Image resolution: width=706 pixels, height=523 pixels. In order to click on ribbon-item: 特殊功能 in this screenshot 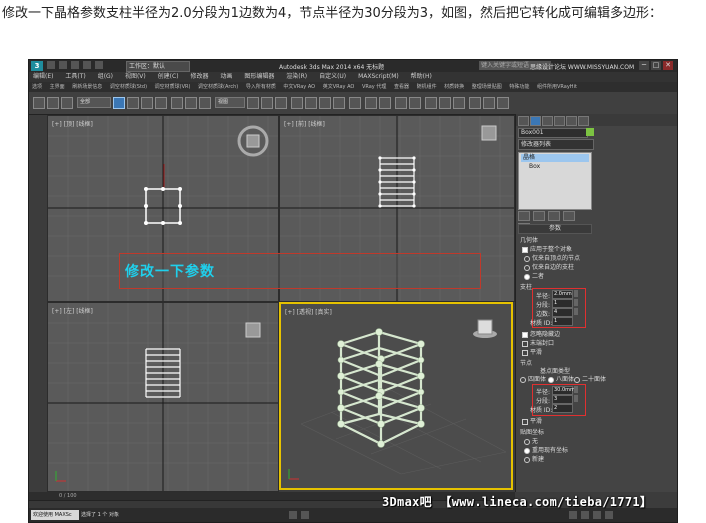, I will do `click(519, 87)`.